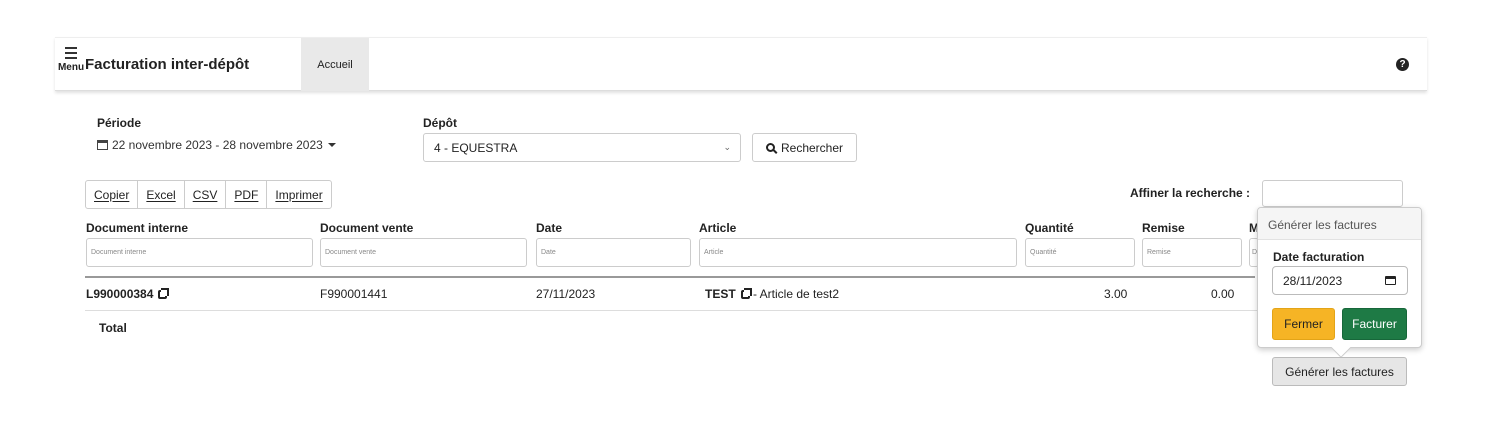  I want to click on excel-button: Excel, so click(161, 194).